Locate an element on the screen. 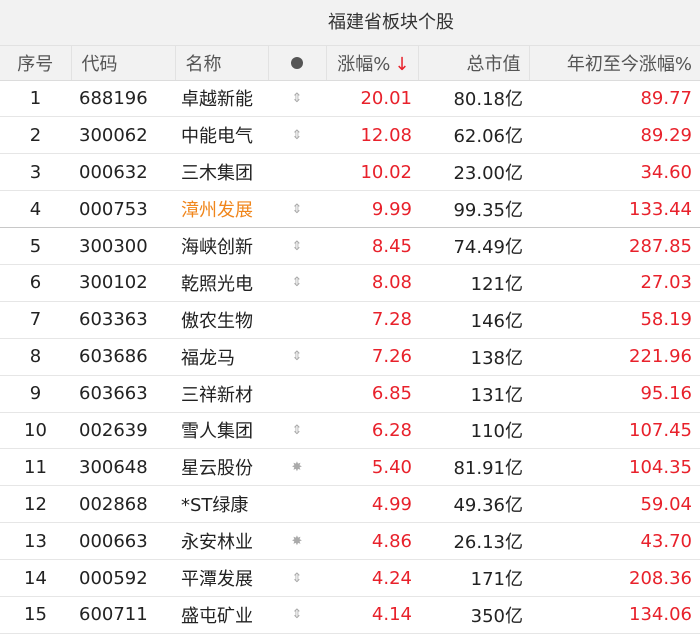 Image resolution: width=700 pixels, height=634 pixels. row-seq: 4 is located at coordinates (35, 209).